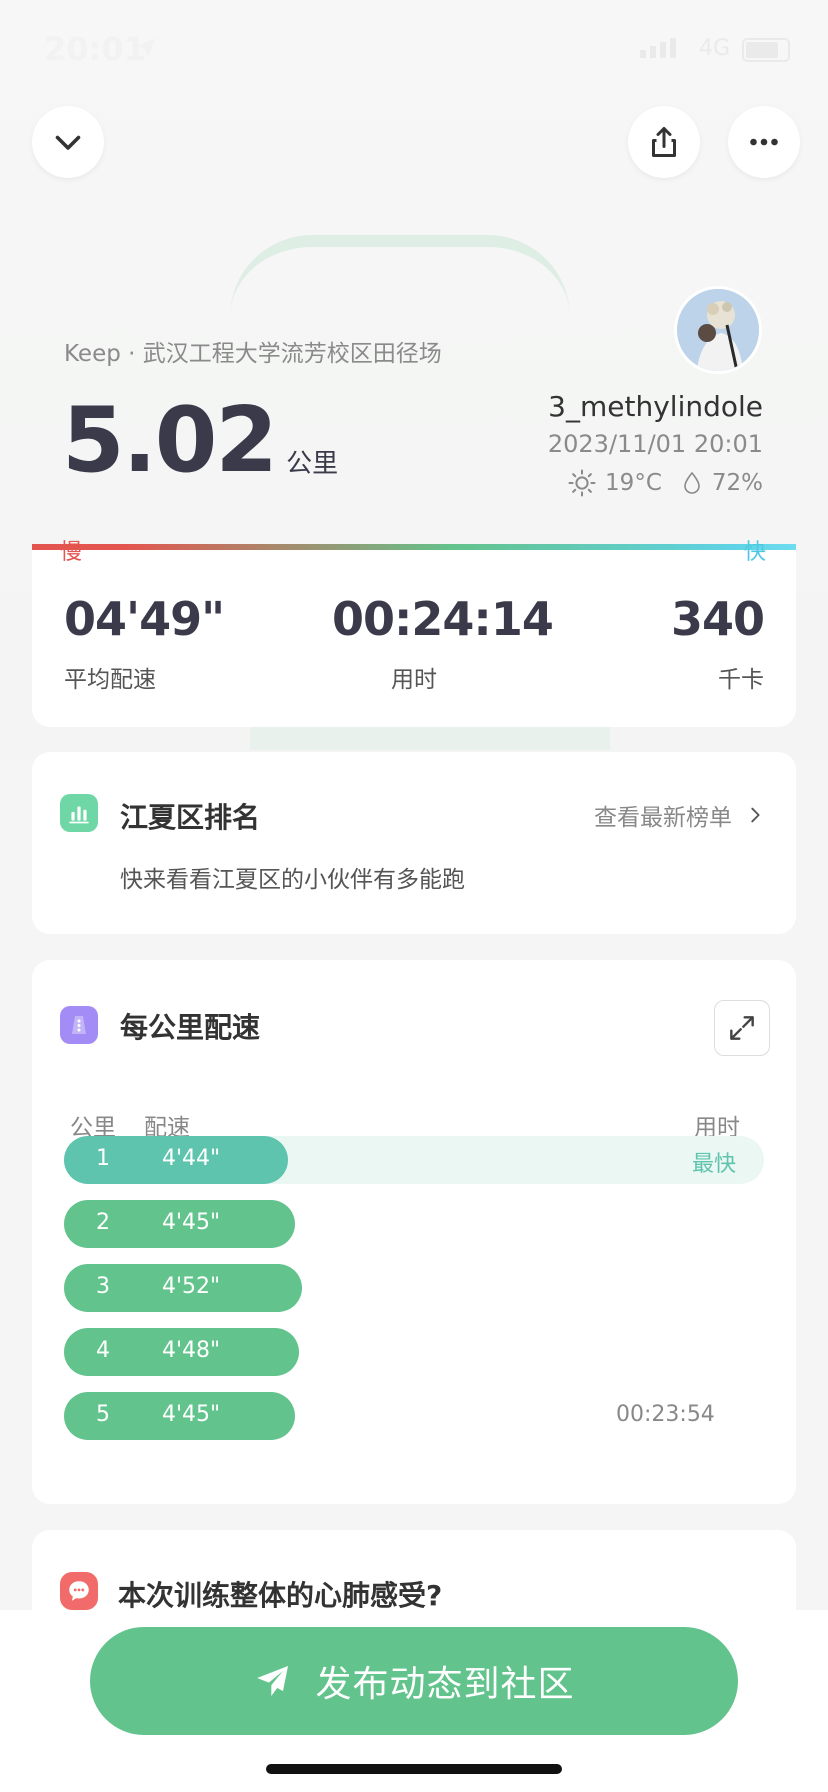  What do you see at coordinates (95, 49) in the screenshot?
I see `status-time: 20:01` at bounding box center [95, 49].